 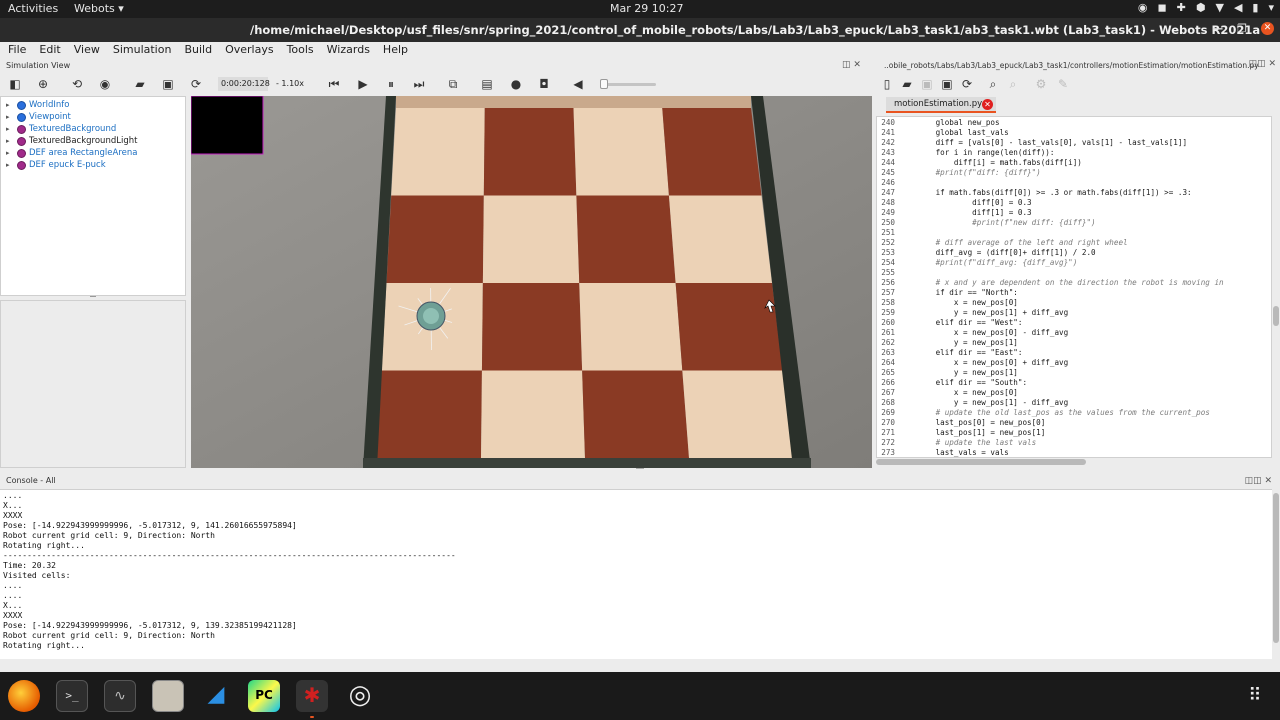 What do you see at coordinates (1267, 28) in the screenshot?
I see `close-window-icon: ✕` at bounding box center [1267, 28].